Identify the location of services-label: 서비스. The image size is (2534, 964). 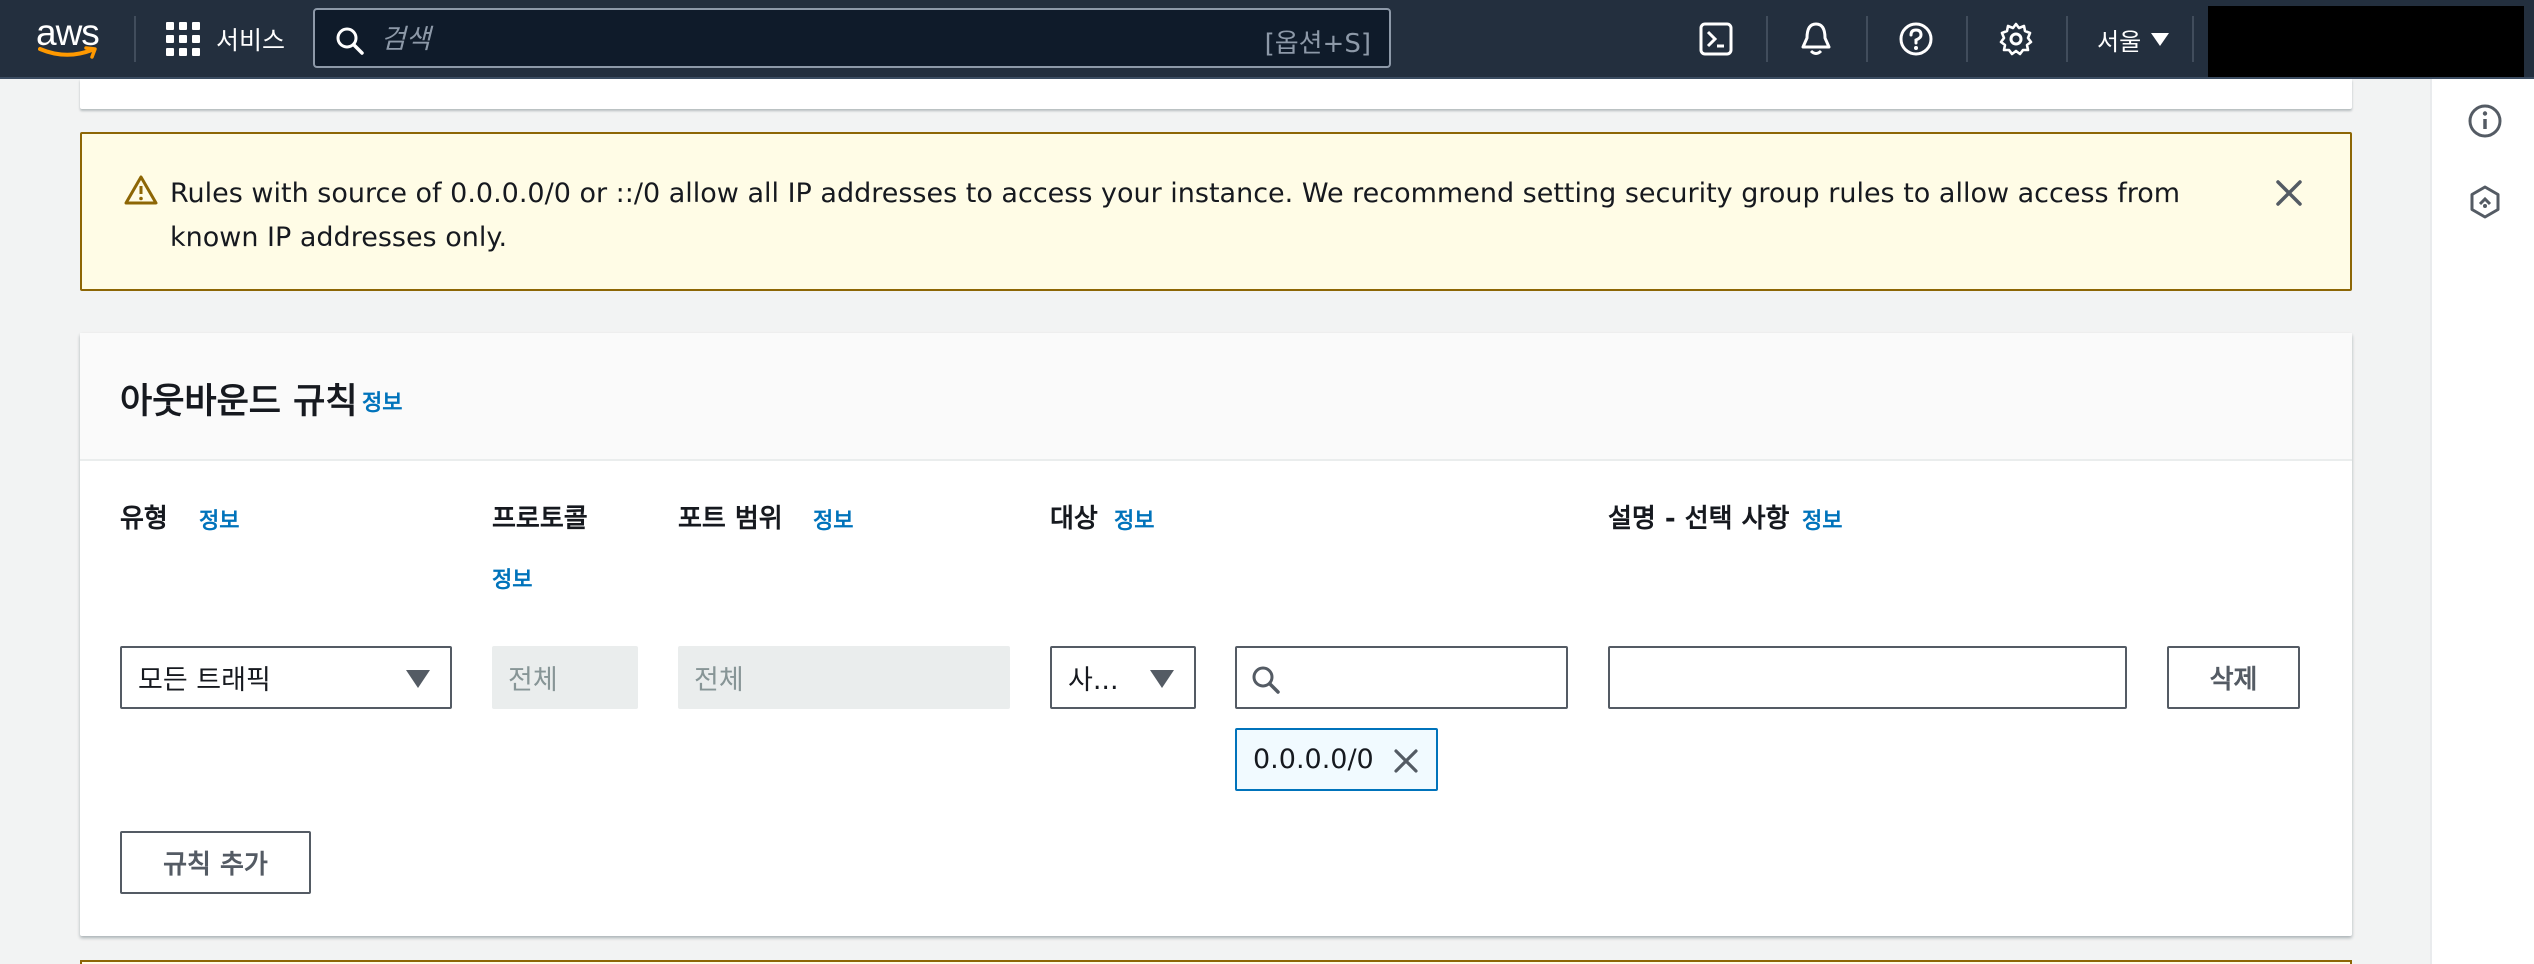
(251, 40).